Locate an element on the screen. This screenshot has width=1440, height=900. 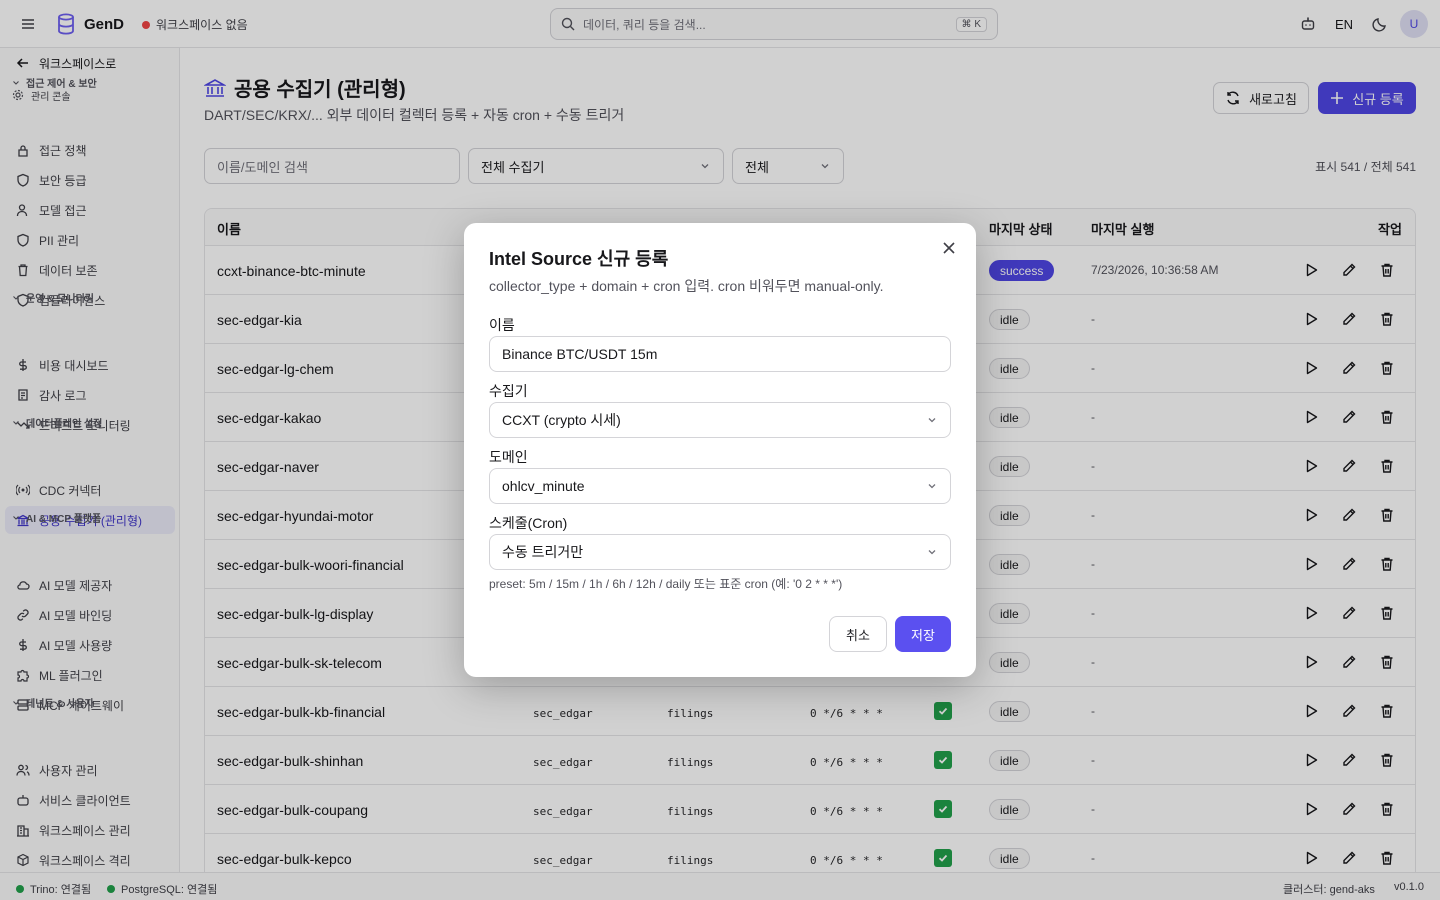
domain-label: 도메인 is located at coordinates (508, 457).